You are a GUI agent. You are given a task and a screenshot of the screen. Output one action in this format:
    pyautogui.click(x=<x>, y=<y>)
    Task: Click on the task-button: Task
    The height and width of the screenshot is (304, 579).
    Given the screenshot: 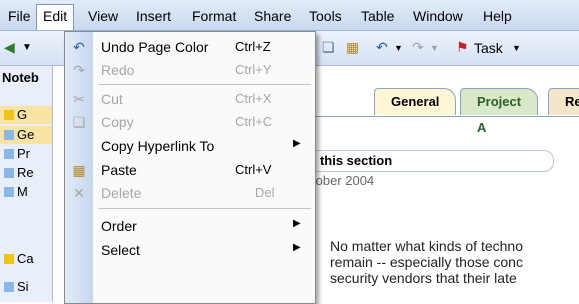 What is the action you would take?
    pyautogui.click(x=488, y=48)
    